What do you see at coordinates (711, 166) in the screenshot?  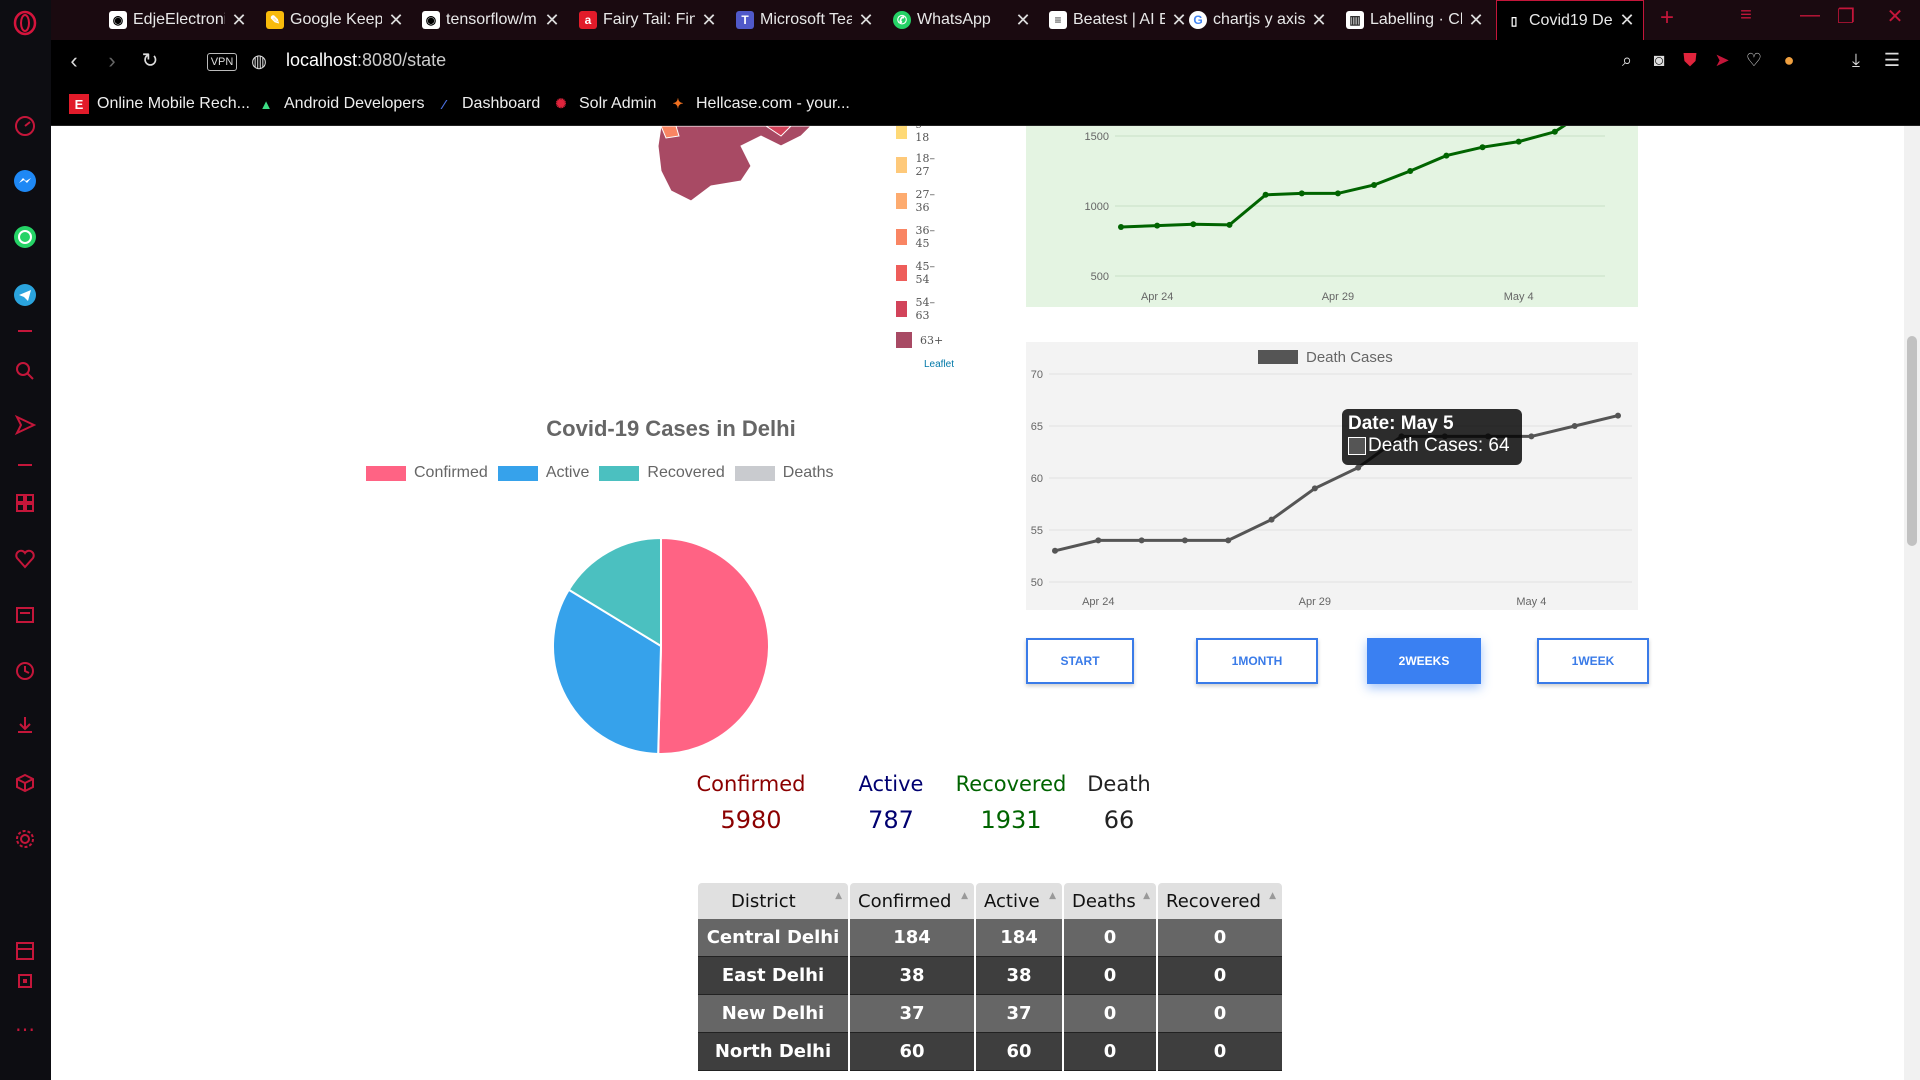 I see `delhi-map` at bounding box center [711, 166].